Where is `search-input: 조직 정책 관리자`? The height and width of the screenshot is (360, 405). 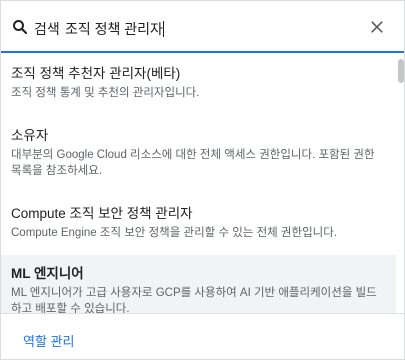 search-input: 조직 정책 관리자 is located at coordinates (114, 29).